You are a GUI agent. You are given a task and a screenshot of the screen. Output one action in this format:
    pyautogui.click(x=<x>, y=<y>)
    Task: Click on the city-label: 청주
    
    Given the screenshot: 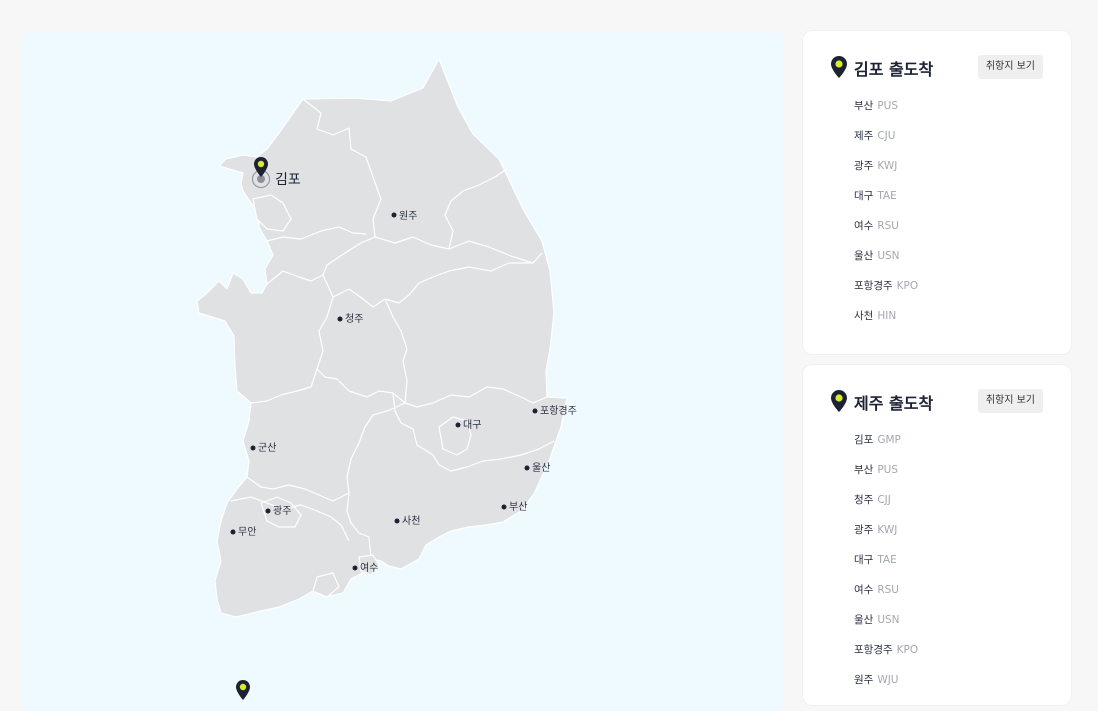 What is the action you would take?
    pyautogui.click(x=354, y=319)
    